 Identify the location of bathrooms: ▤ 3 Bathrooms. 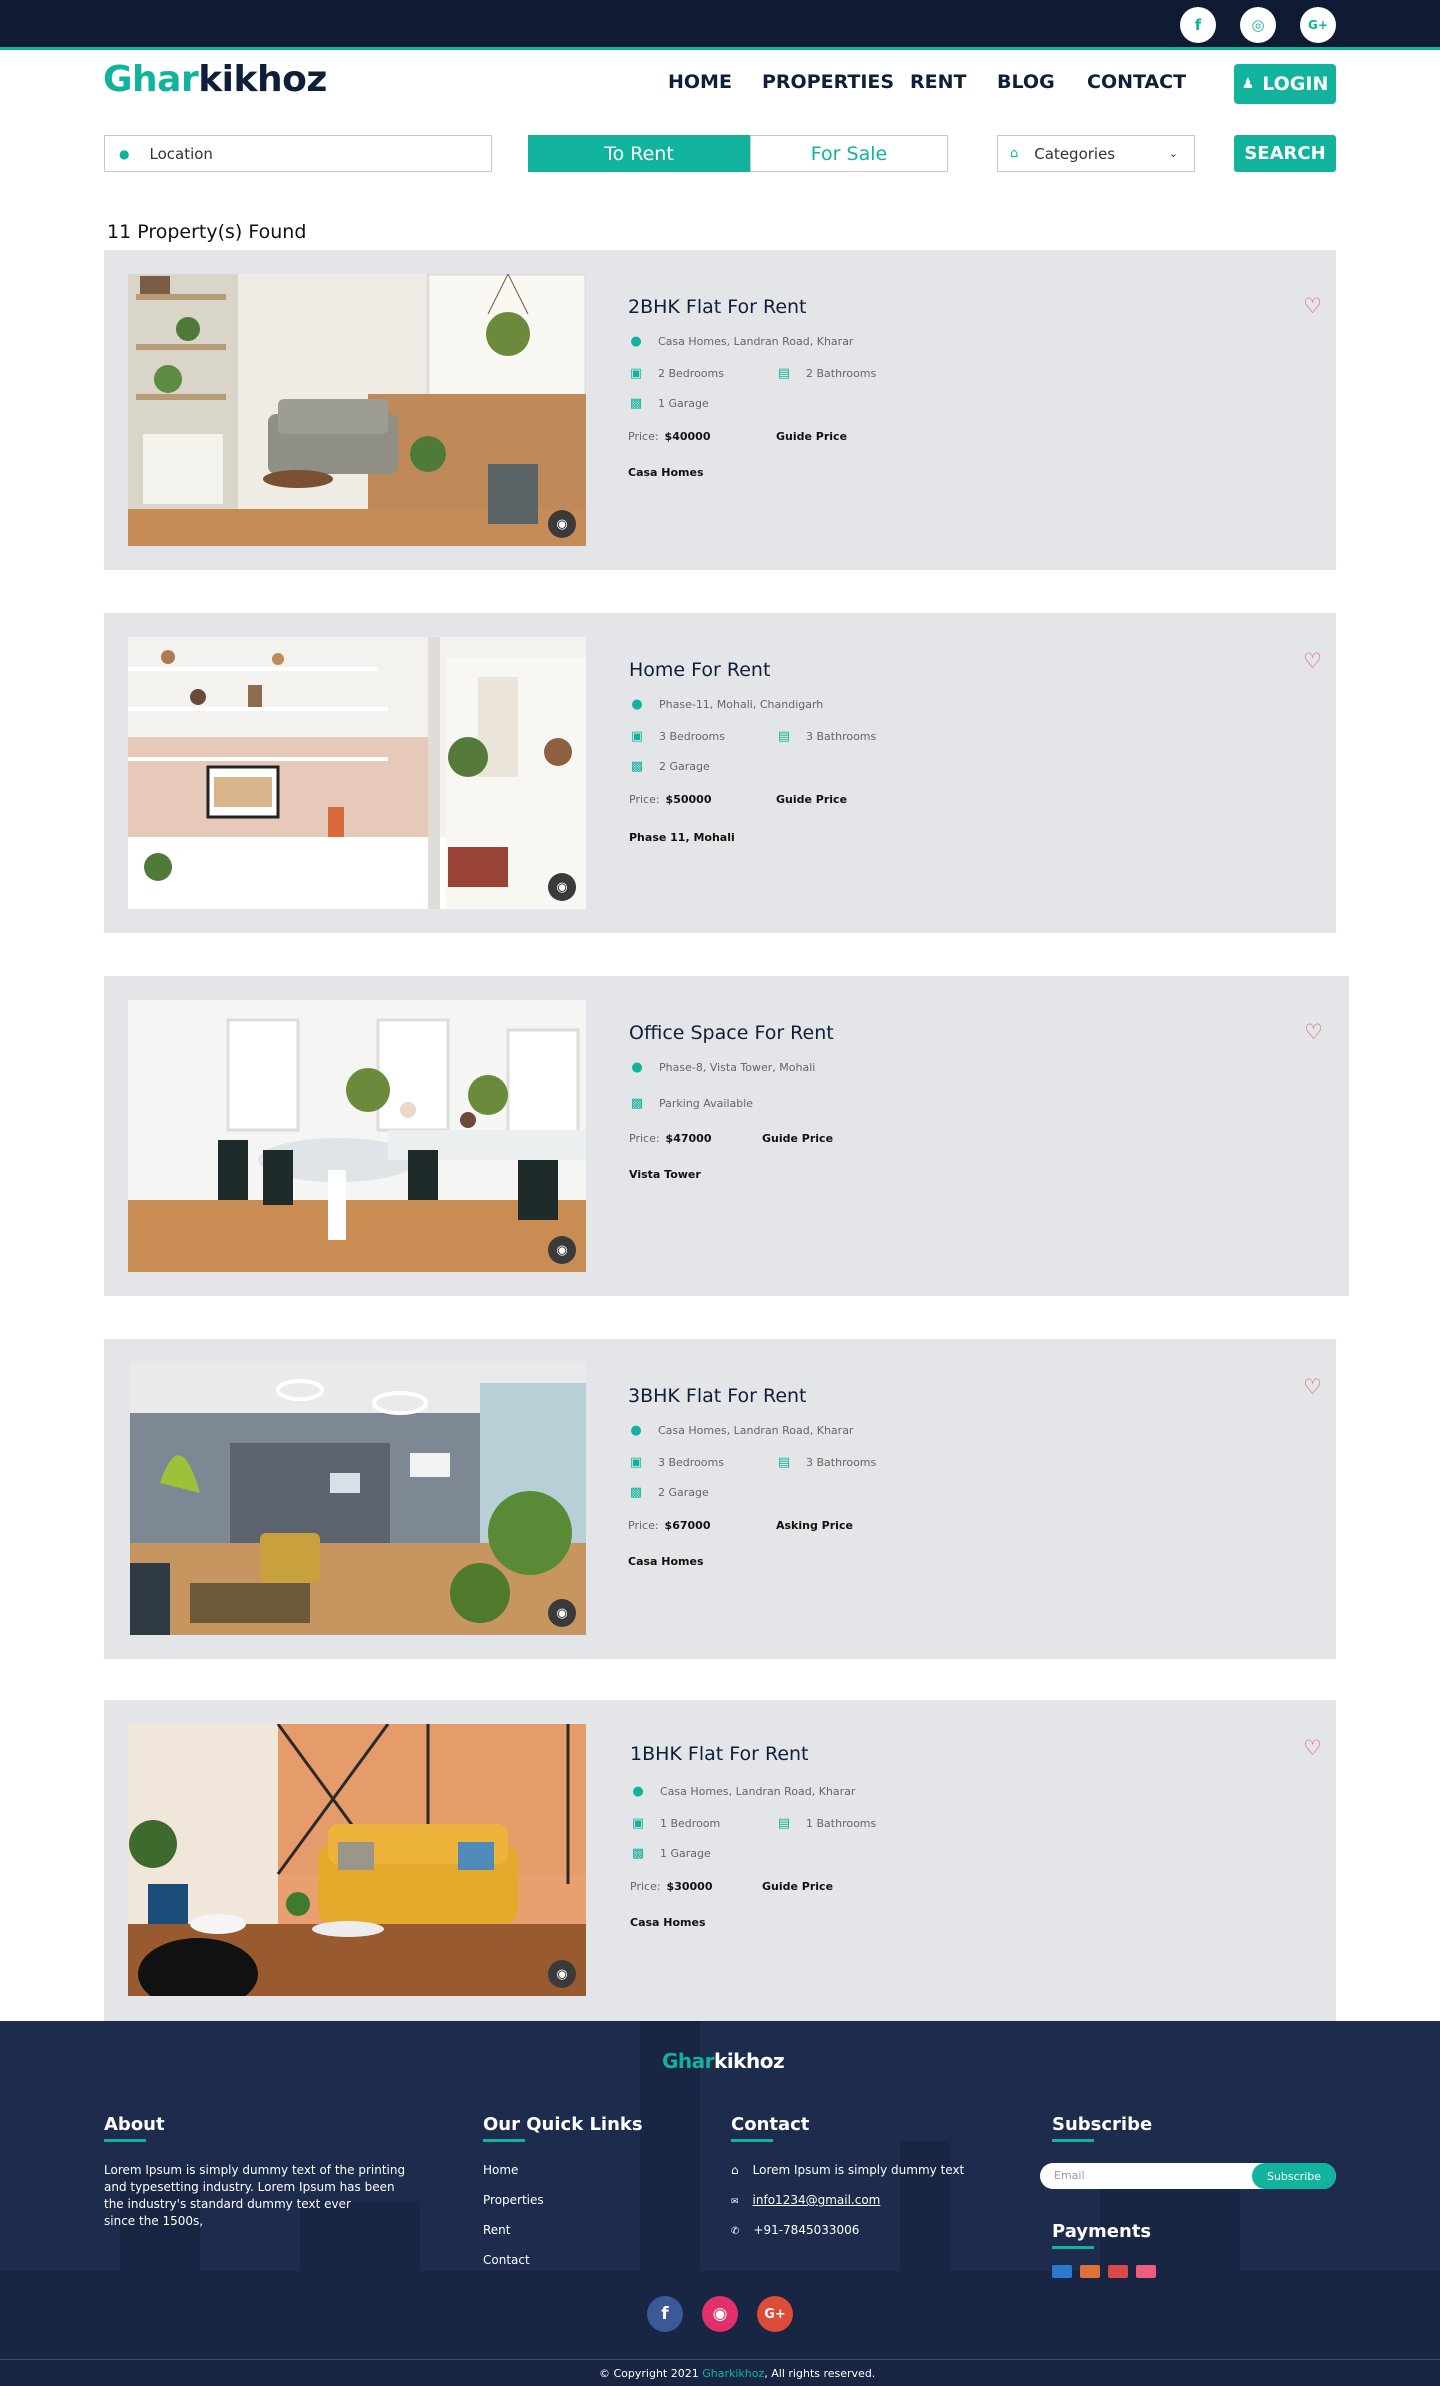
(826, 1462).